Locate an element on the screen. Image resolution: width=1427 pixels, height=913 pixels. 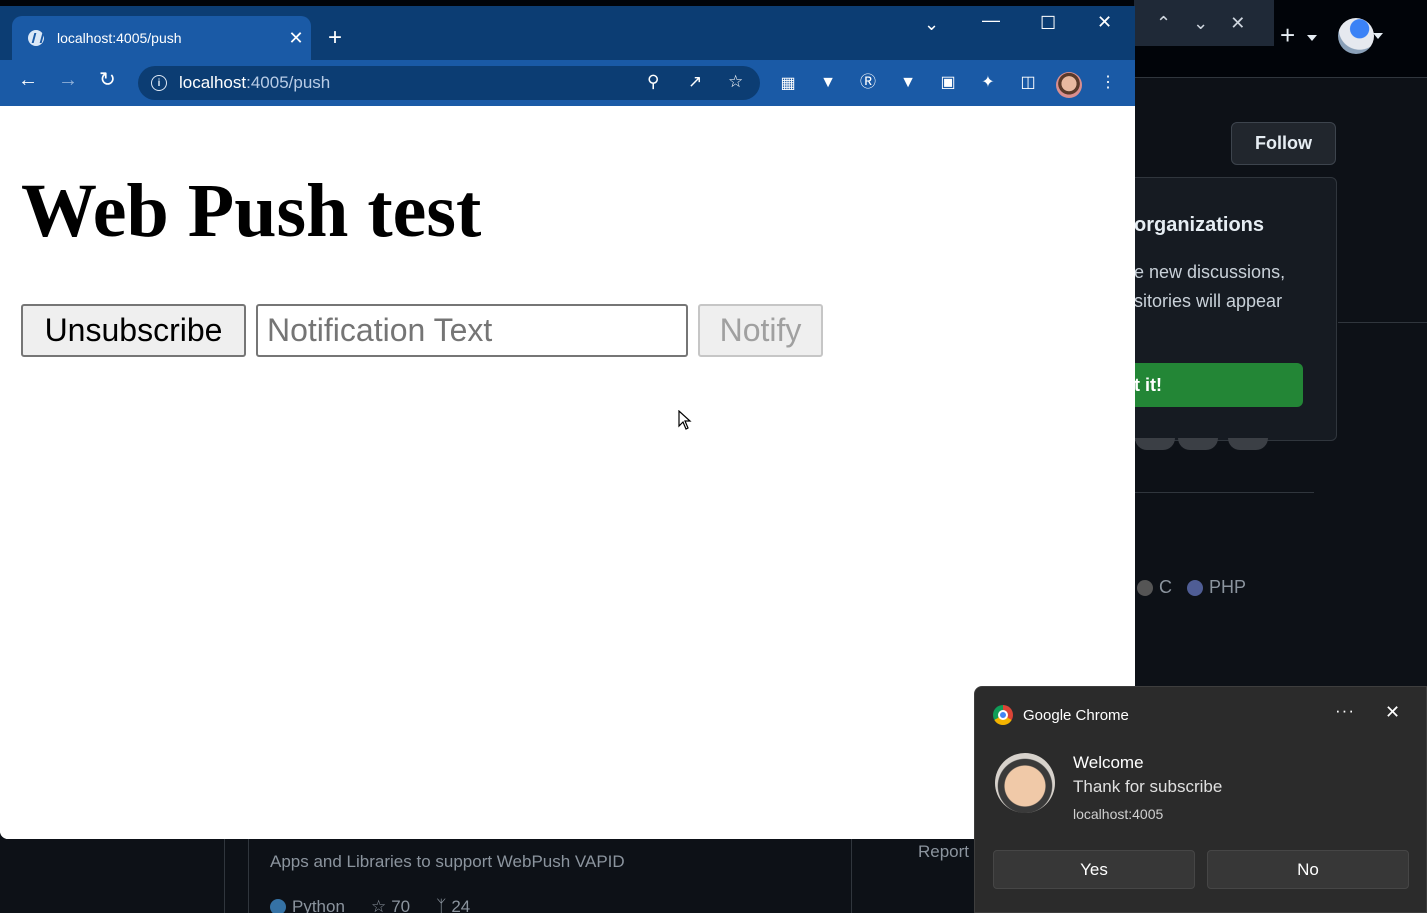
site-favicon-icon is located at coordinates (36, 38).